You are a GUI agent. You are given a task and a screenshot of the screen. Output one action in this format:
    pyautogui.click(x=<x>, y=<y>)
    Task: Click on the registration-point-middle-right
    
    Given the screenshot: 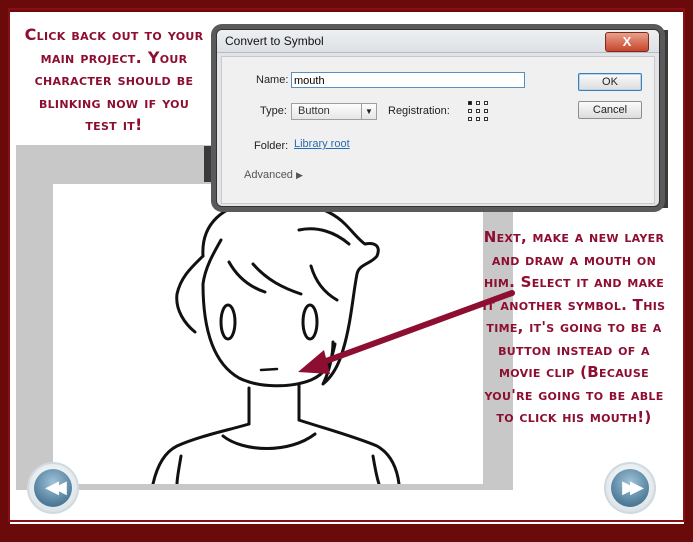 What is the action you would take?
    pyautogui.click(x=486, y=111)
    